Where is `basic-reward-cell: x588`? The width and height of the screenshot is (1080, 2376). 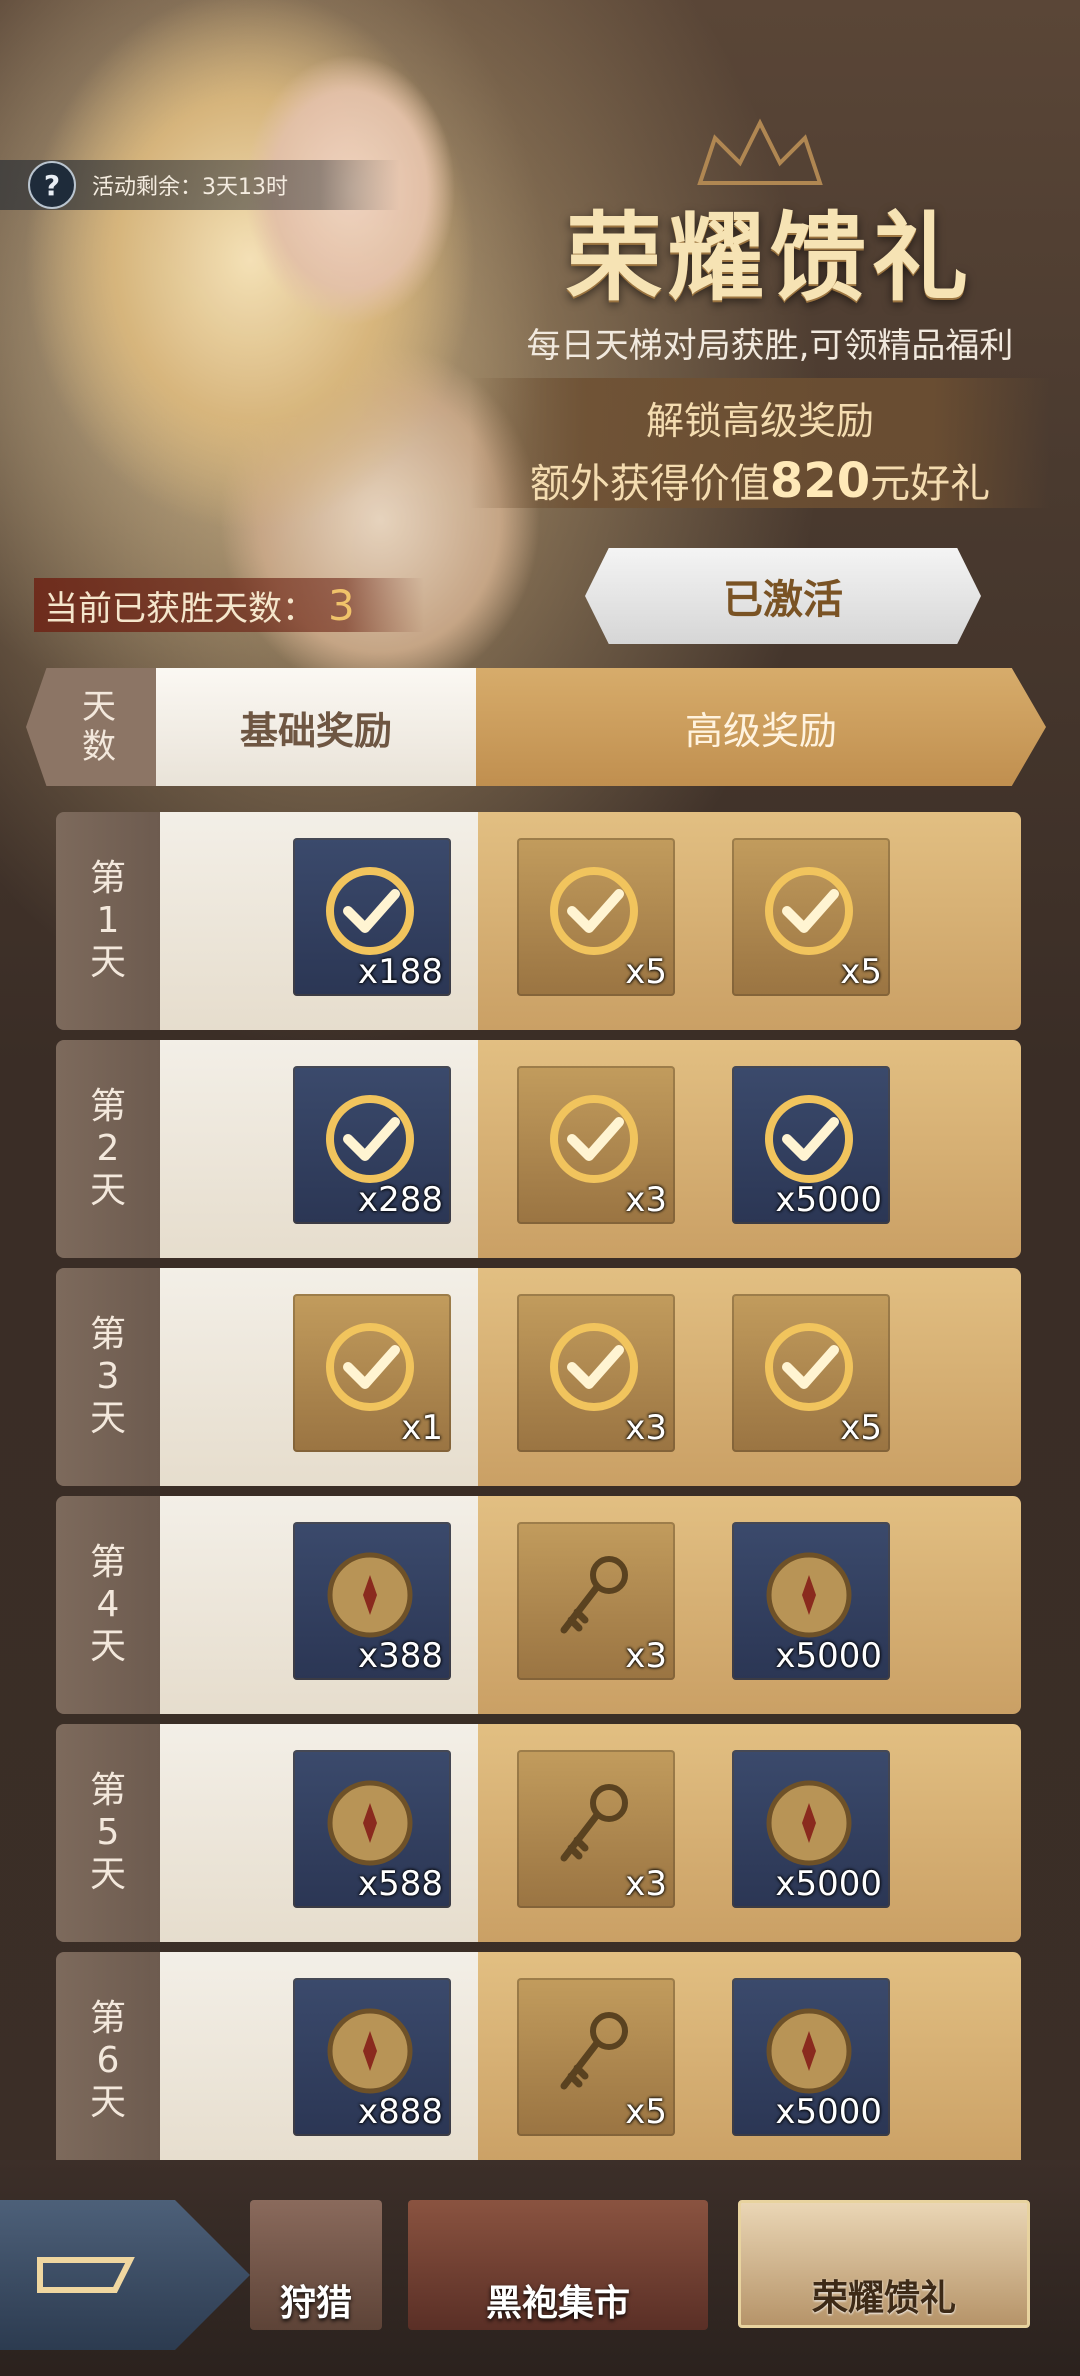
basic-reward-cell: x588 is located at coordinates (319, 1833).